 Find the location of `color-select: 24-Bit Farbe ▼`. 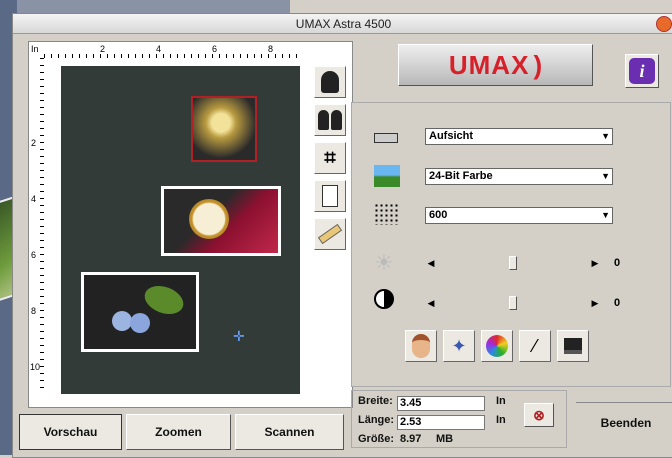

color-select: 24-Bit Farbe ▼ is located at coordinates (519, 176).